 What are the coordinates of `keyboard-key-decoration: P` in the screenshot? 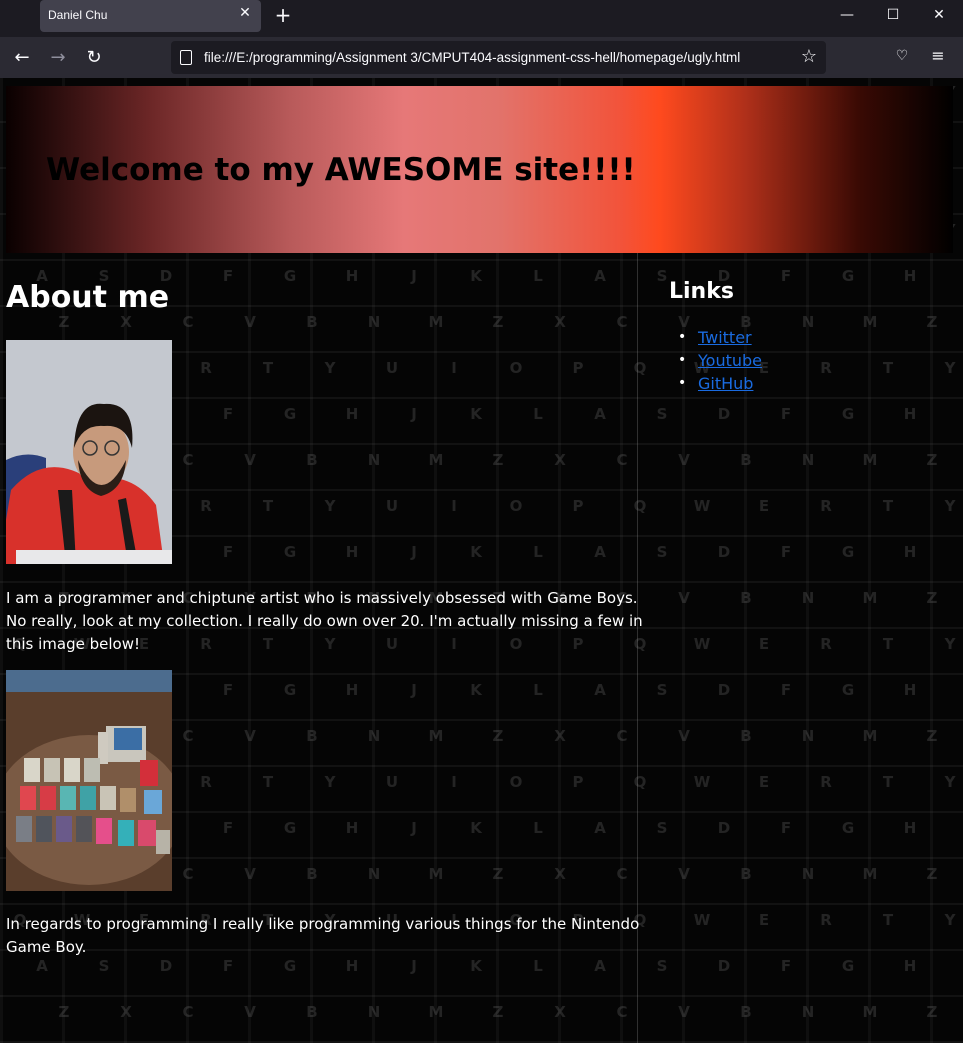 It's located at (578, 368).